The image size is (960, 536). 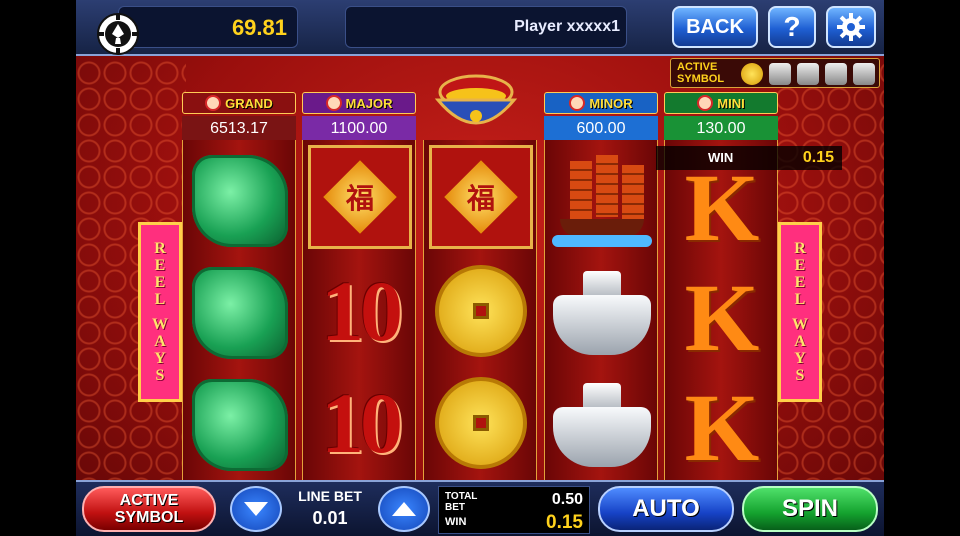 What do you see at coordinates (259, 27) in the screenshot?
I see `balance-value: 69.81` at bounding box center [259, 27].